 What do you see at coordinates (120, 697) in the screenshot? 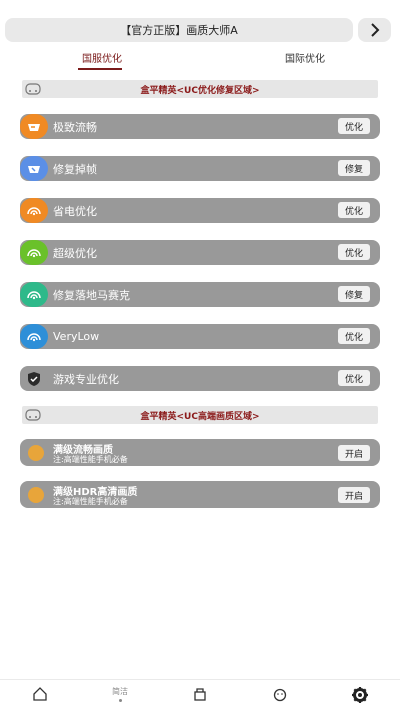
I see `nav-simple: 简洁` at bounding box center [120, 697].